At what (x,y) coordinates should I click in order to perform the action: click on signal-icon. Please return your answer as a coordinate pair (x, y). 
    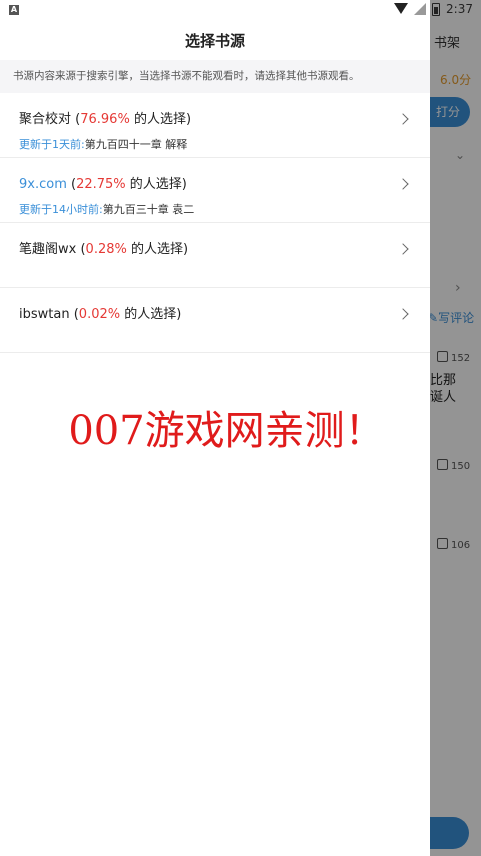
    Looking at the image, I should click on (420, 9).